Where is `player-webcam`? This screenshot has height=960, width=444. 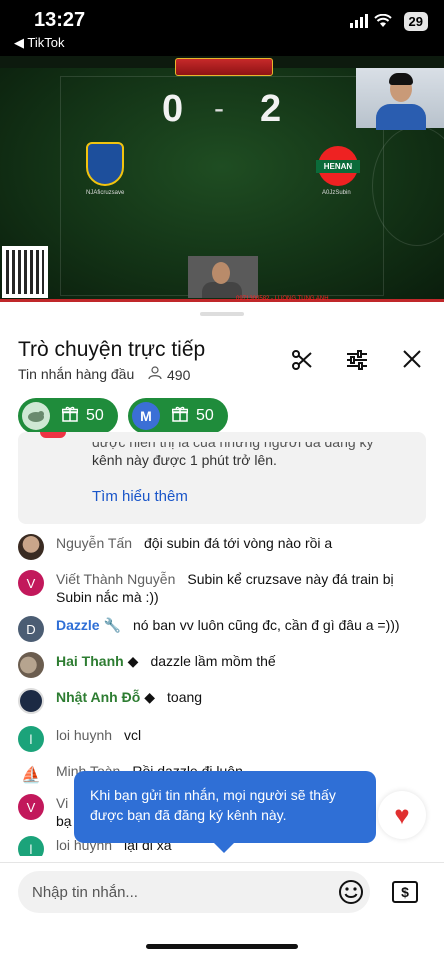 player-webcam is located at coordinates (223, 277).